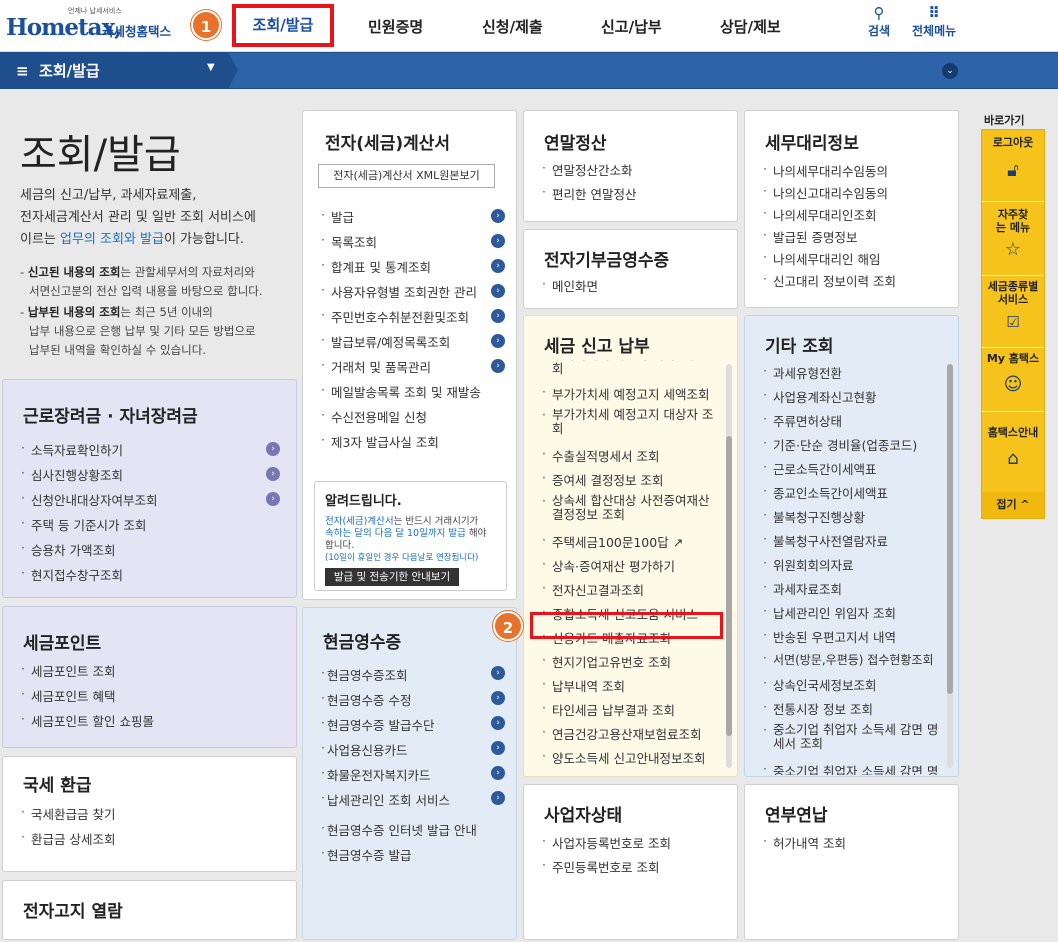 Image resolution: width=1058 pixels, height=942 pixels. What do you see at coordinates (854, 591) in the screenshot?
I see `list-item: 과세자료조회` at bounding box center [854, 591].